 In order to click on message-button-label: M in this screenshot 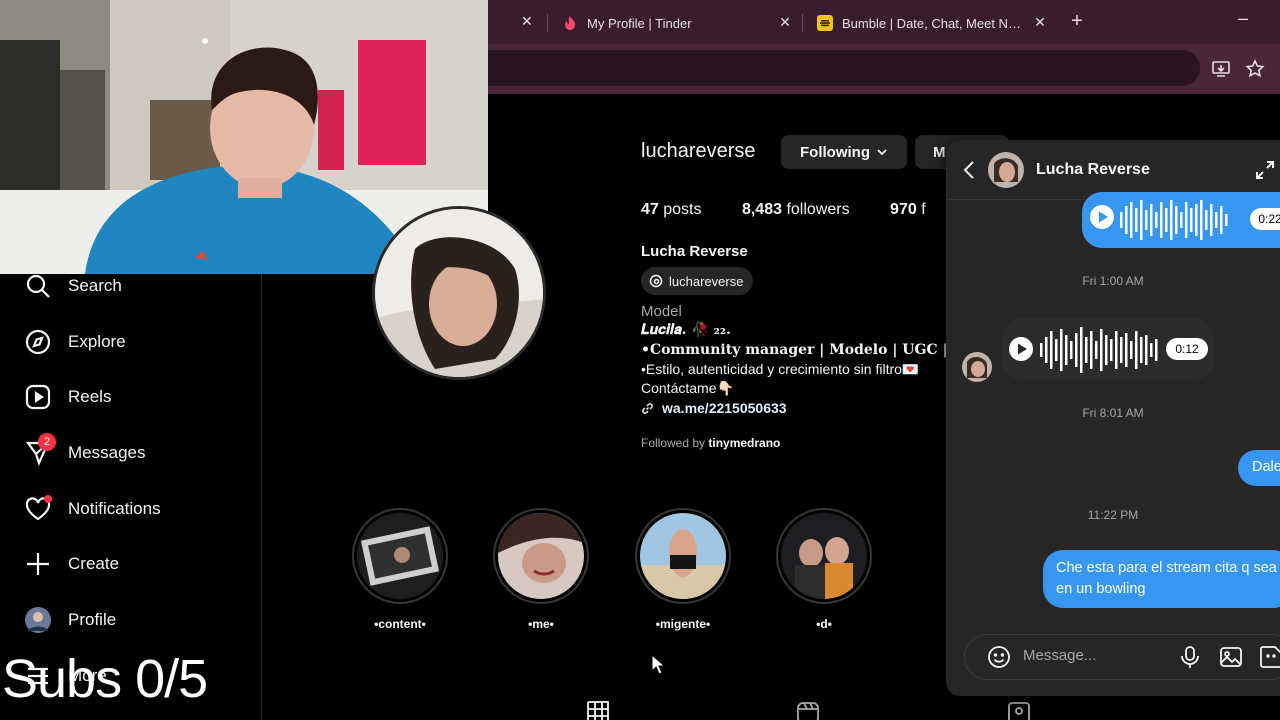, I will do `click(939, 152)`.